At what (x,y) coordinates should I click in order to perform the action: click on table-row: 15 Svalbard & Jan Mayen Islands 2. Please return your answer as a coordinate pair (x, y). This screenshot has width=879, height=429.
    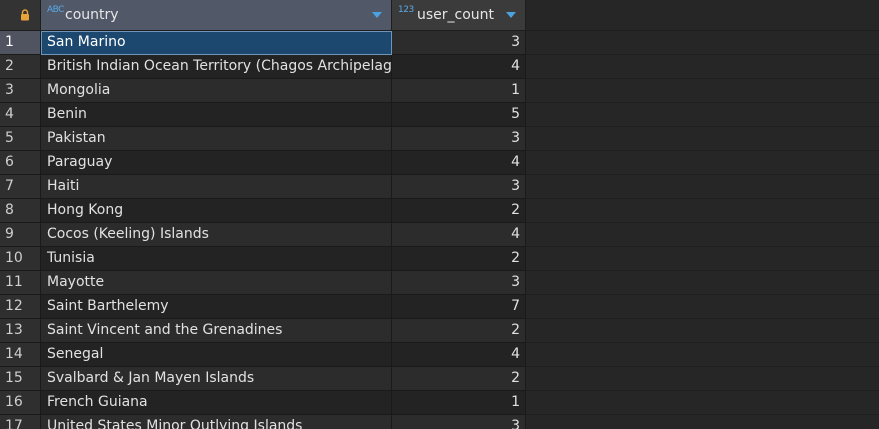
    Looking at the image, I should click on (439, 379).